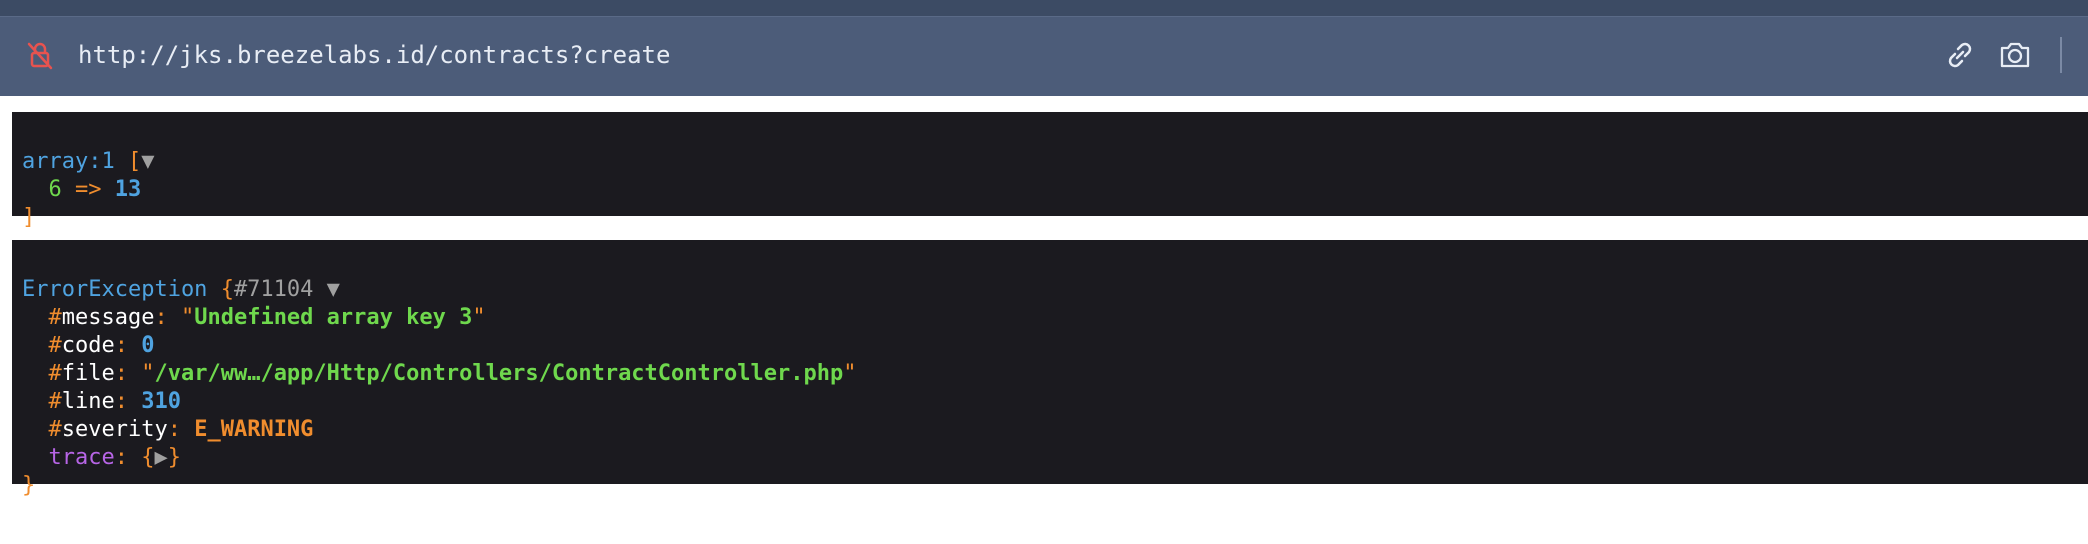 The width and height of the screenshot is (2088, 544). Describe the element at coordinates (29, 217) in the screenshot. I see `array-close-bracket: ]` at that location.